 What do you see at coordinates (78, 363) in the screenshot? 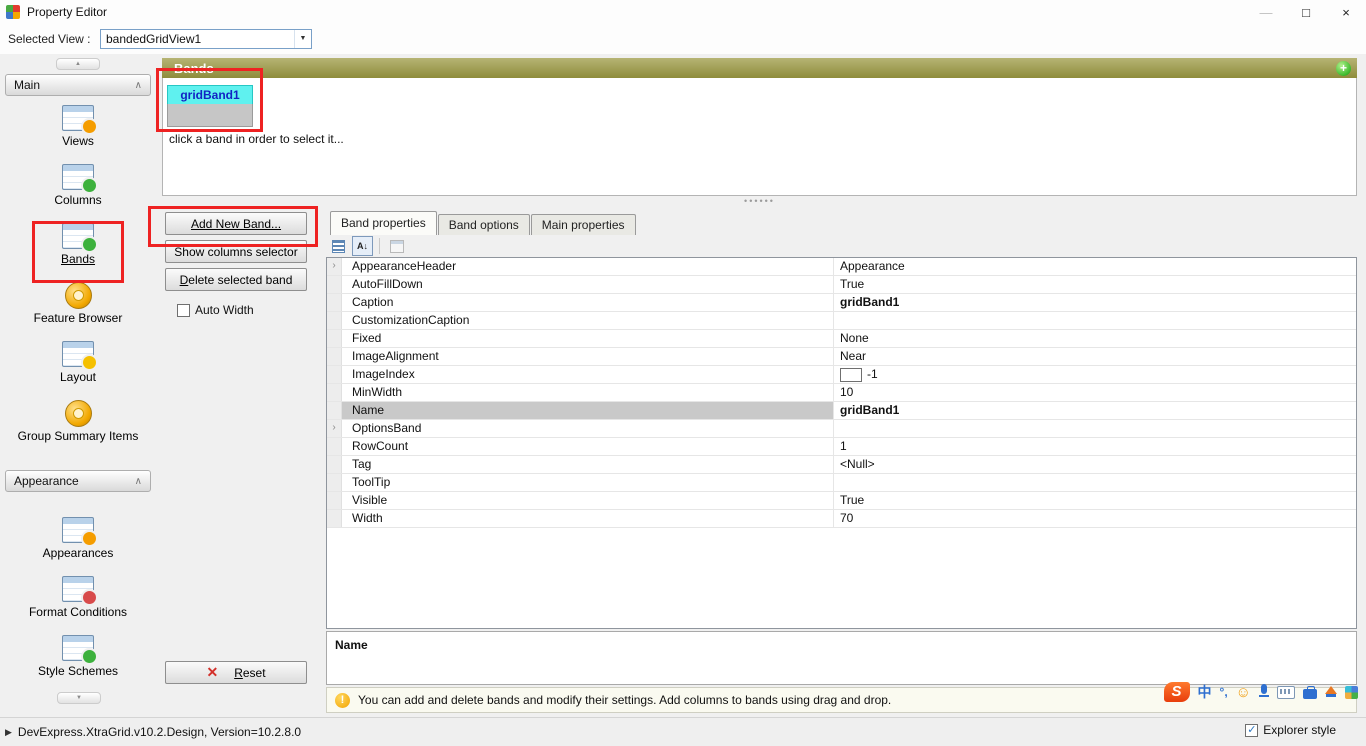
I see `sidebar-item-layout: Layout` at bounding box center [78, 363].